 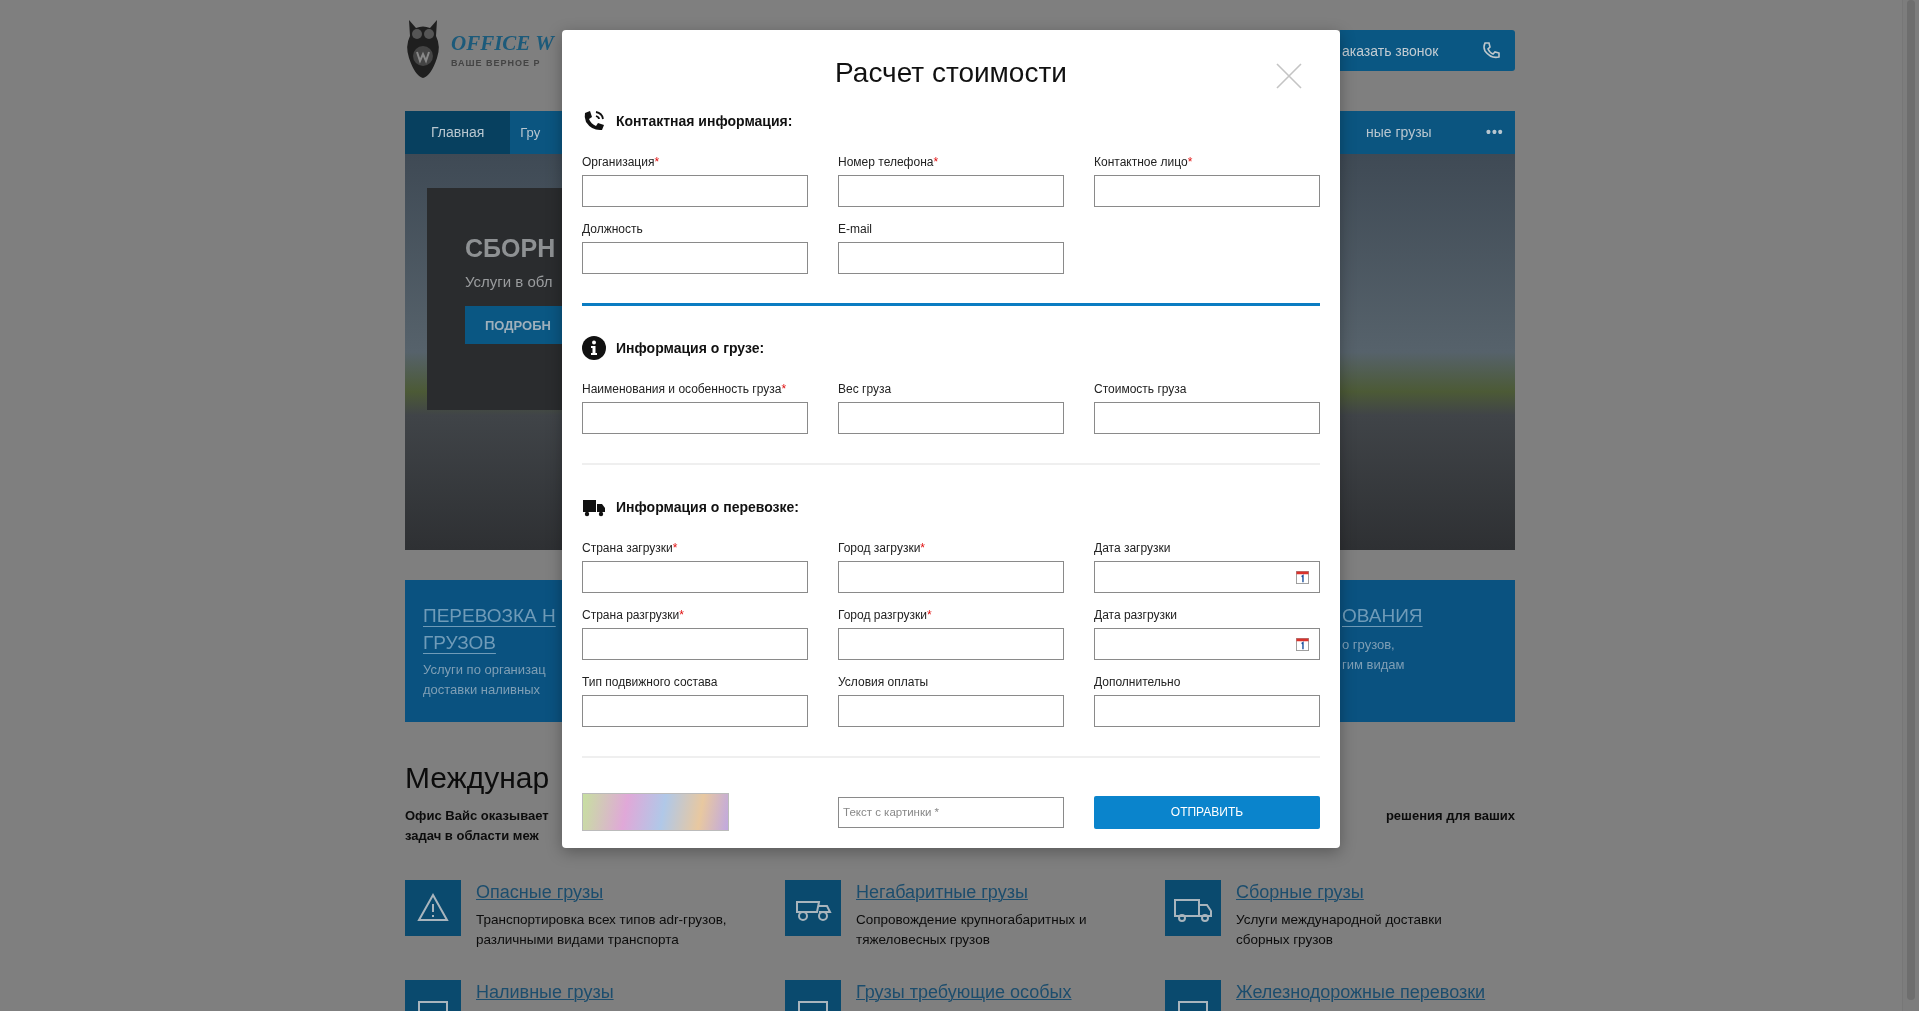 What do you see at coordinates (482, 690) in the screenshot?
I see `card-text: доставки наливных` at bounding box center [482, 690].